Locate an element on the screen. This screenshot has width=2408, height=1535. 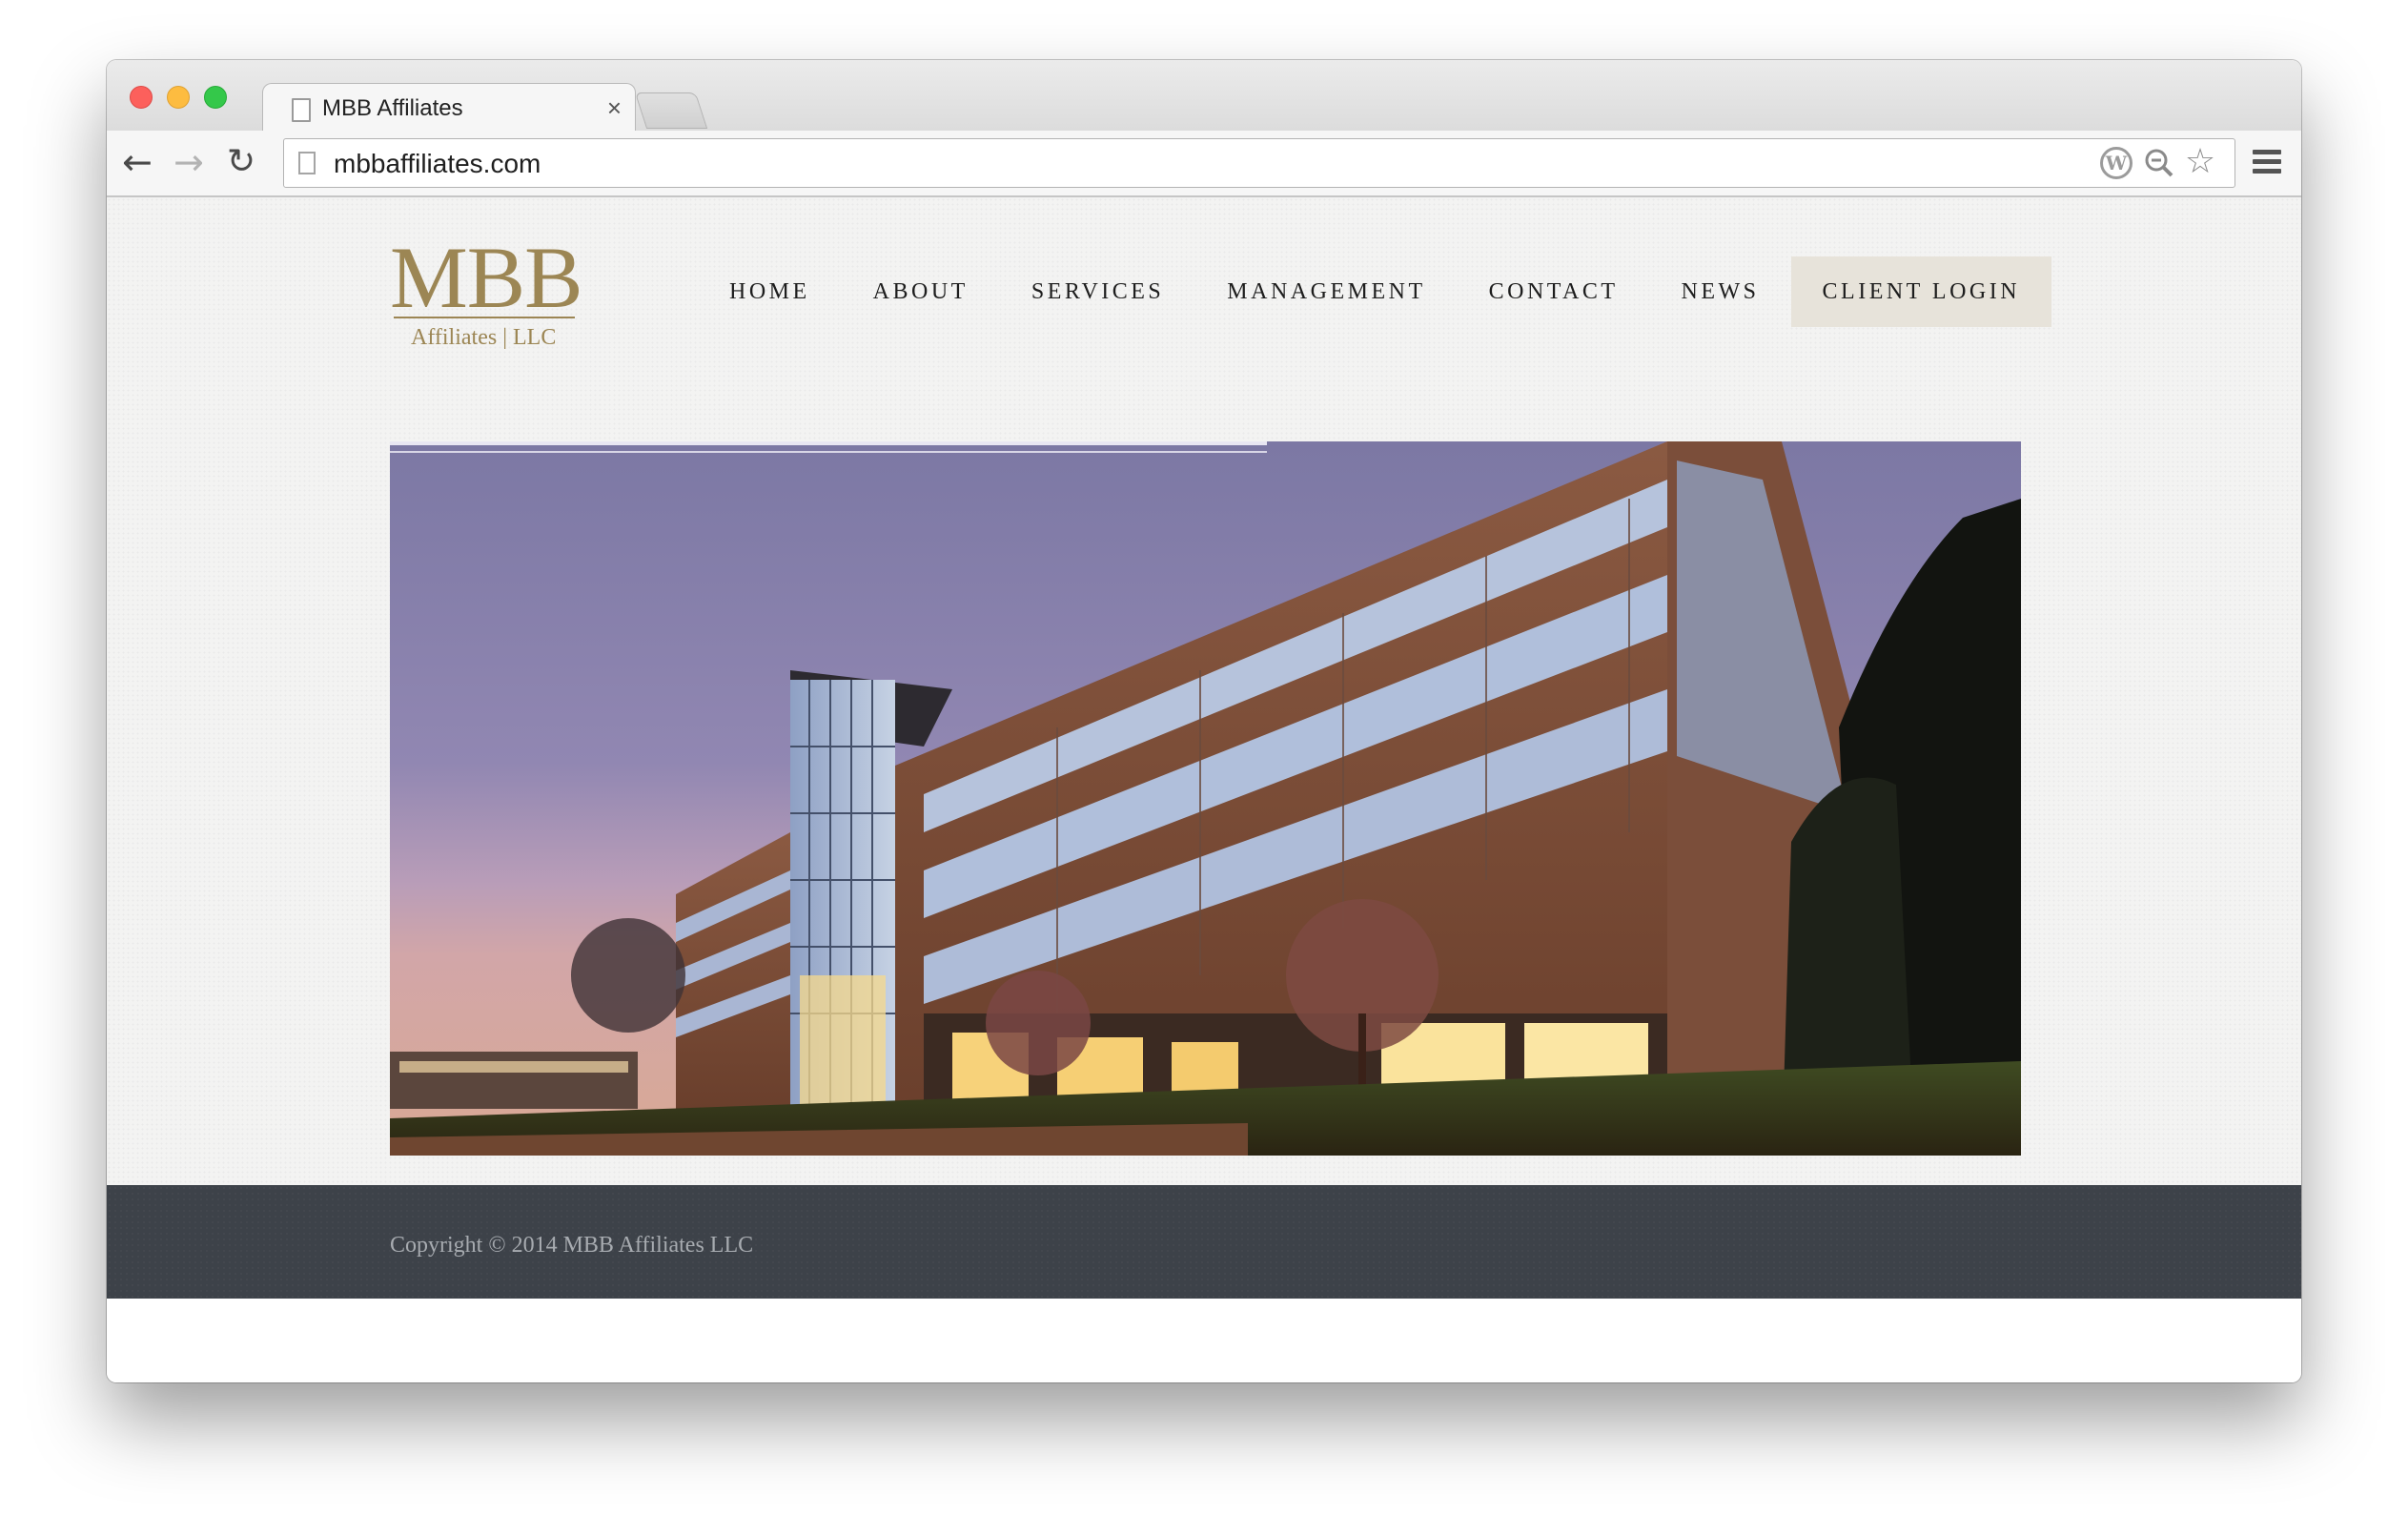
nav-news: NEWS is located at coordinates (1720, 291).